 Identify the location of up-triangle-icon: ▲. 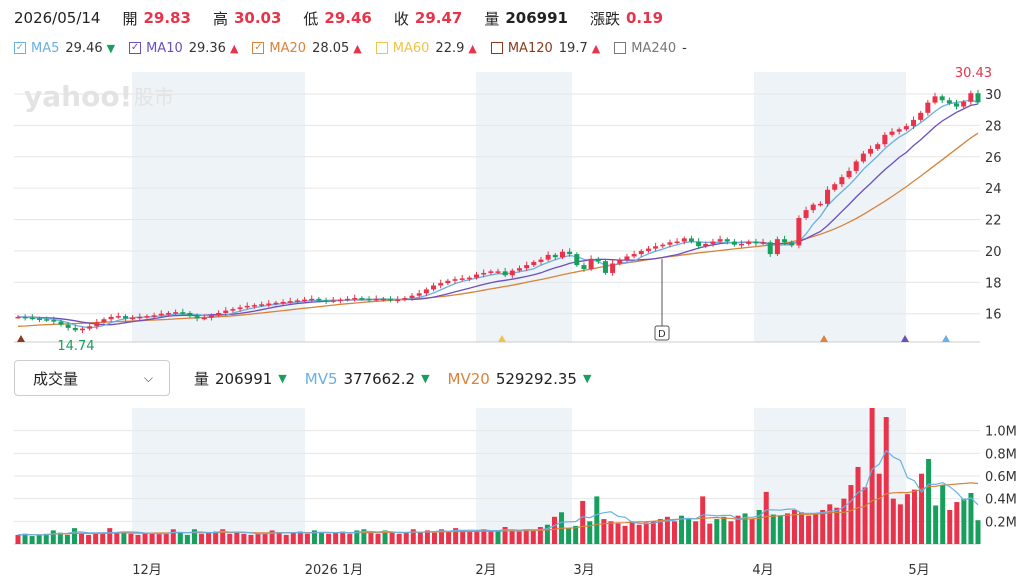
(357, 48).